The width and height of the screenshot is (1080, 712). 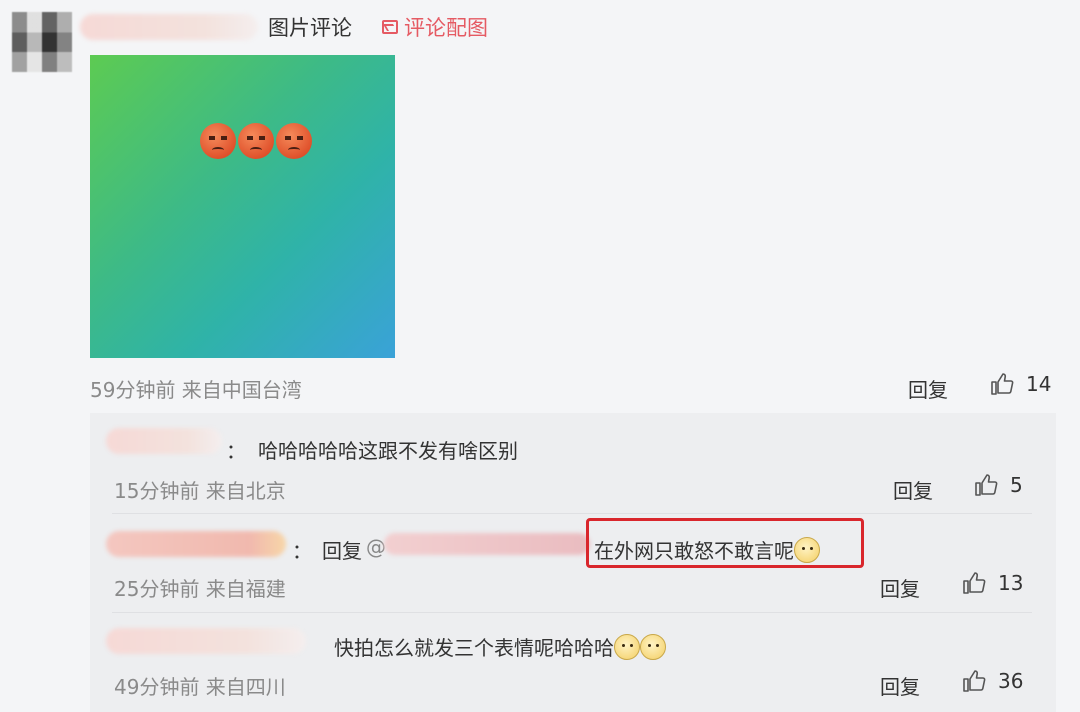 What do you see at coordinates (200, 491) in the screenshot?
I see `reply-meta: 15分钟前 来自北京` at bounding box center [200, 491].